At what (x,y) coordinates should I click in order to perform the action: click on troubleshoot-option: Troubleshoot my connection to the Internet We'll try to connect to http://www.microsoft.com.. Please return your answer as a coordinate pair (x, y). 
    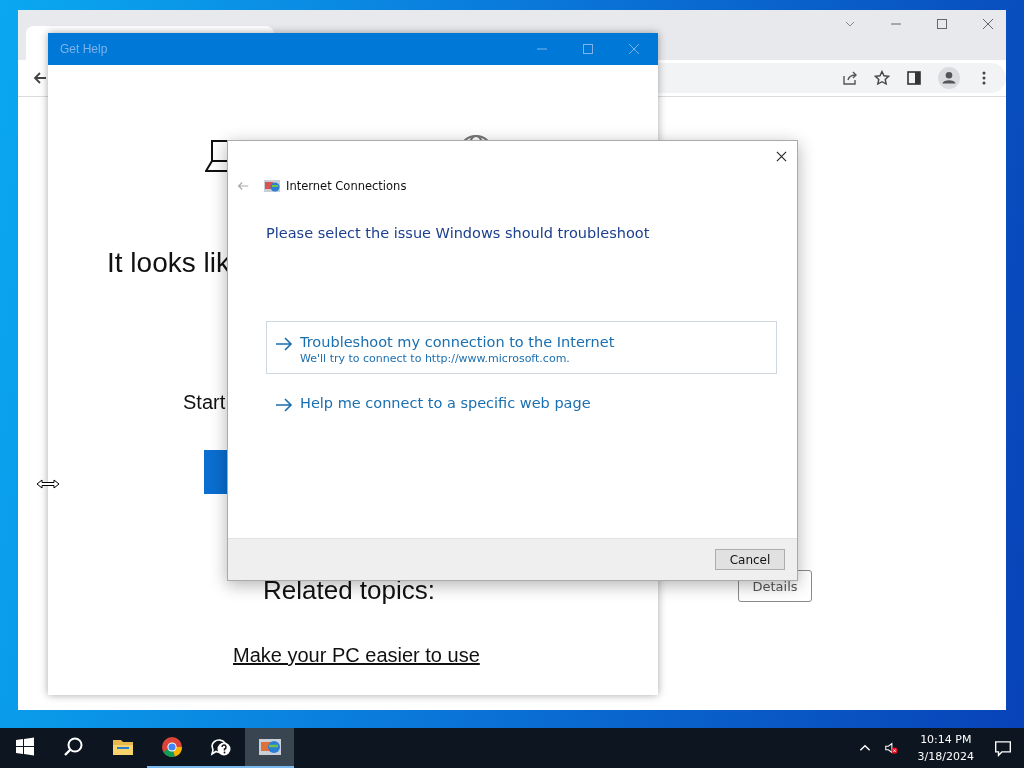
    Looking at the image, I should click on (521, 347).